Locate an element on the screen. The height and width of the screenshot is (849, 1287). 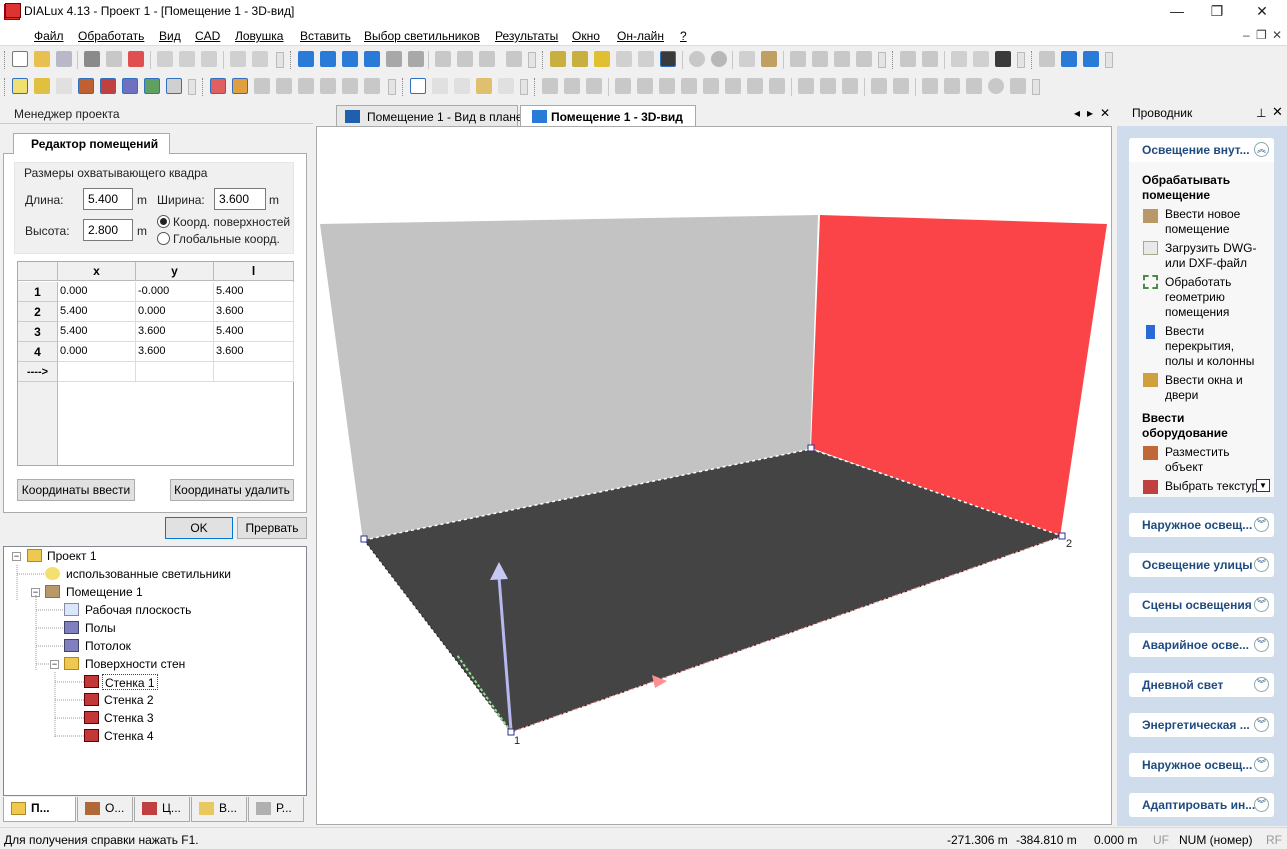
menu-luminaire-selection: Выбор светильников is located at coordinates (422, 36).